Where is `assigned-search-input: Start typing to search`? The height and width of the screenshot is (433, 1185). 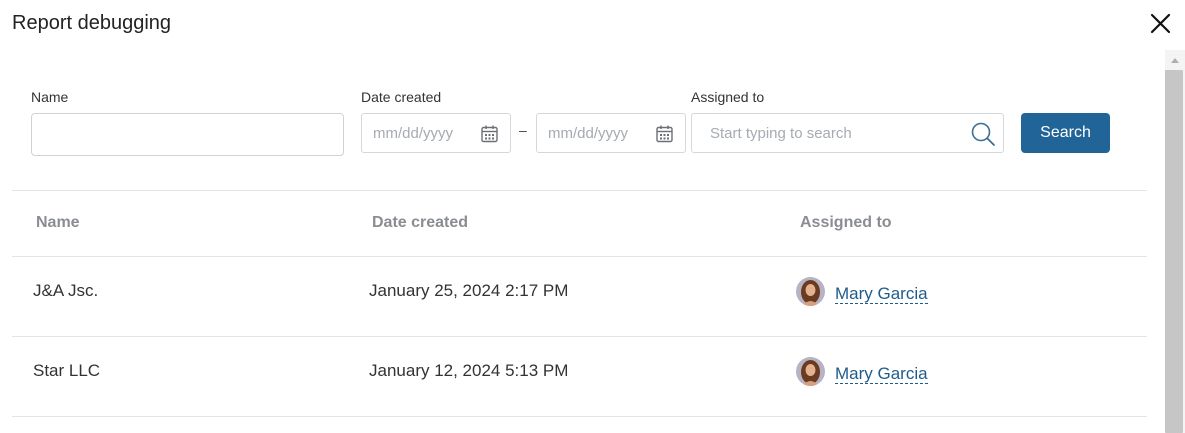 assigned-search-input: Start typing to search is located at coordinates (847, 133).